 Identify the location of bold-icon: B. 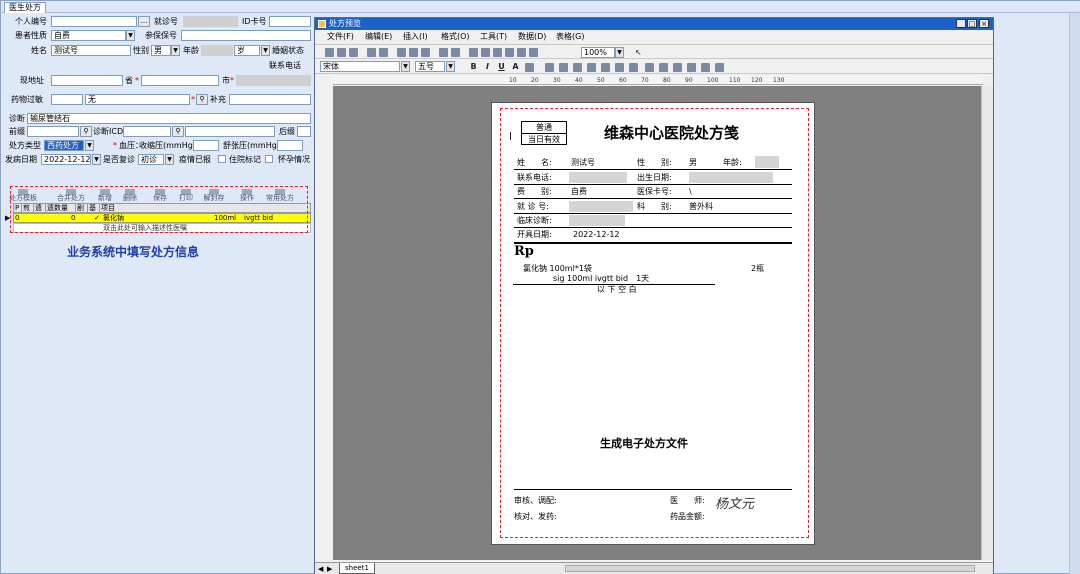
(473, 66).